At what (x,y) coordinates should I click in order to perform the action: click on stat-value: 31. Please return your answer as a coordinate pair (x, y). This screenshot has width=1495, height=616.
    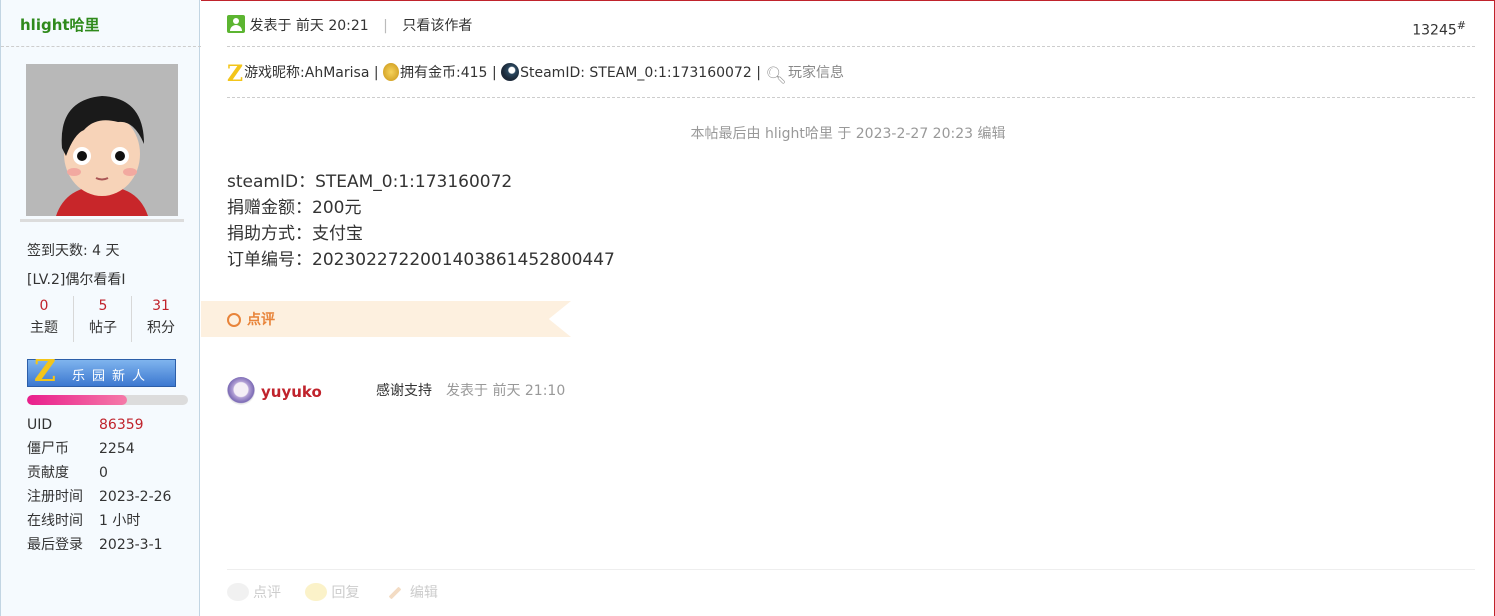
    Looking at the image, I should click on (161, 306).